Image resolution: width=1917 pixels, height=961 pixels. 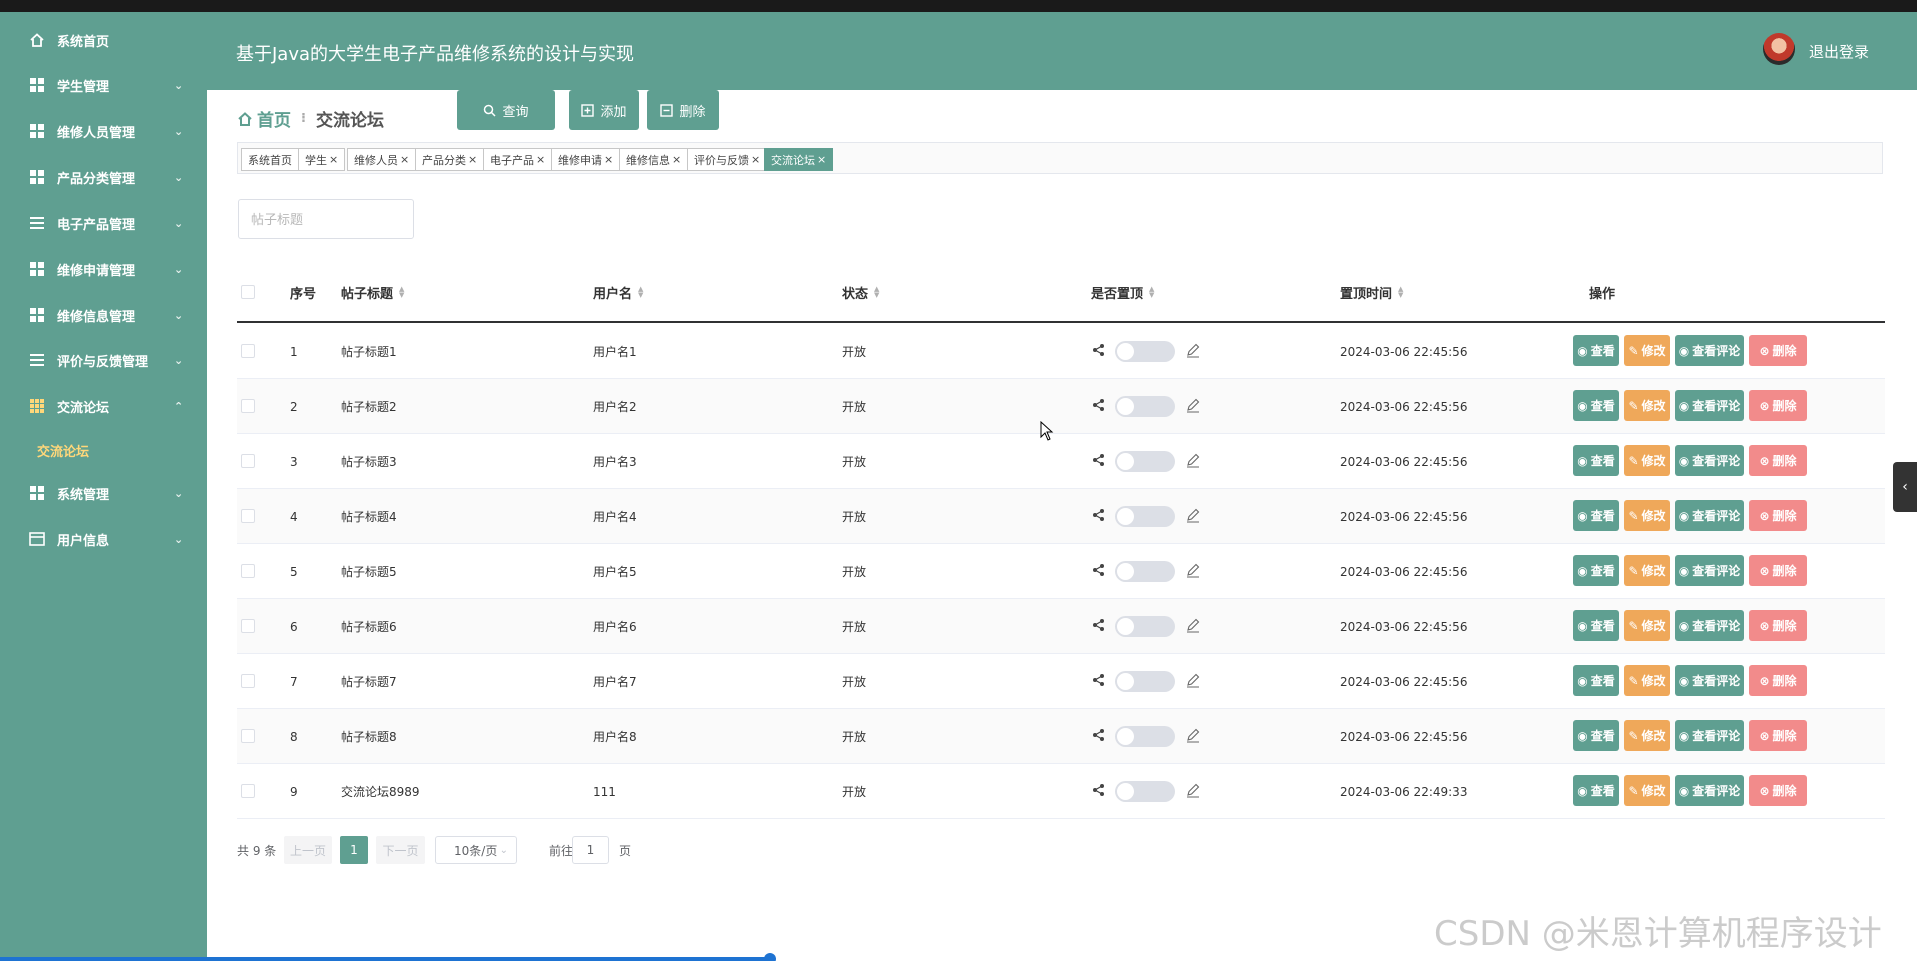 What do you see at coordinates (382, 159) in the screenshot?
I see `tag-2: 维修人员 ×` at bounding box center [382, 159].